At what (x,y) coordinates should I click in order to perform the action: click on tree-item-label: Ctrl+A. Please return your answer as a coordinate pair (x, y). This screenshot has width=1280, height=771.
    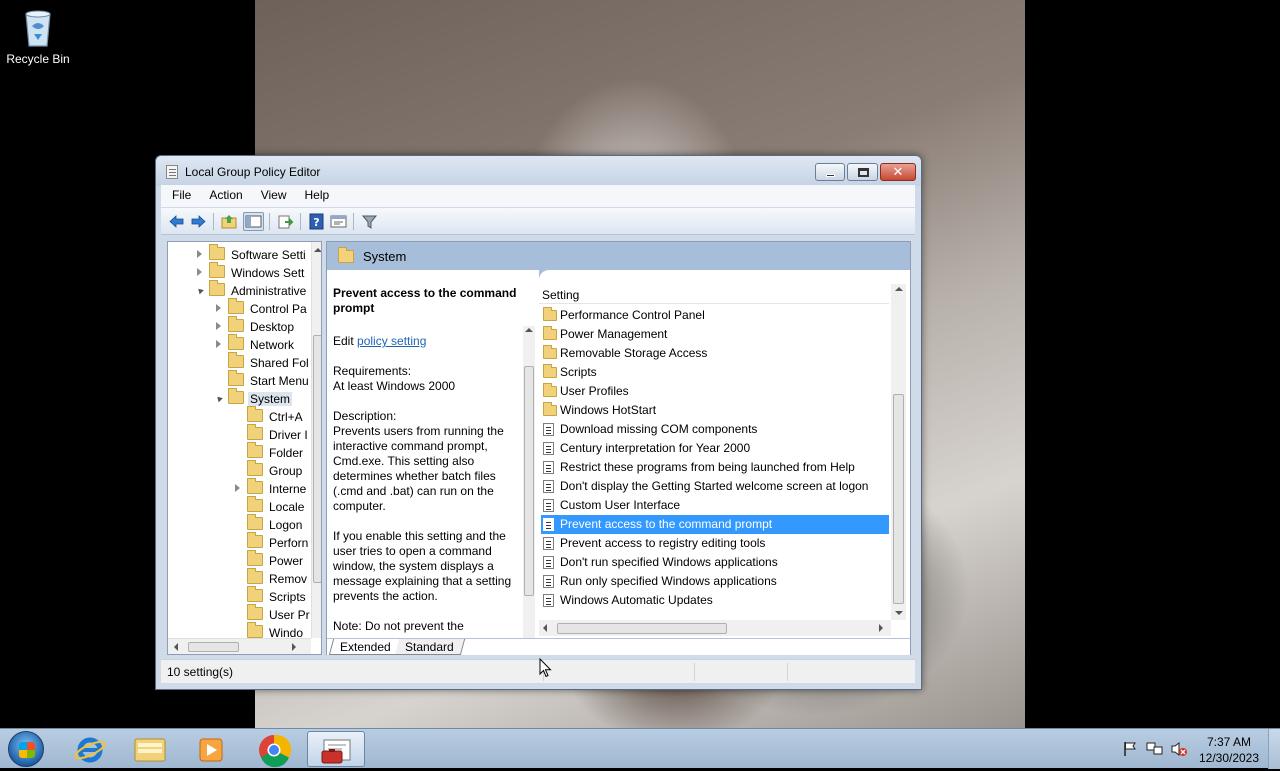
    Looking at the image, I should click on (286, 417).